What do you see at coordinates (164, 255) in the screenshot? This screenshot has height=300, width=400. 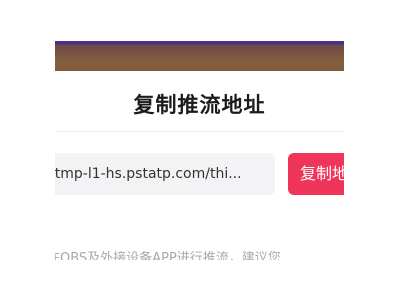 I see `obs-hint-text: 在OBS及外接设备APP进行推流，建议您` at bounding box center [164, 255].